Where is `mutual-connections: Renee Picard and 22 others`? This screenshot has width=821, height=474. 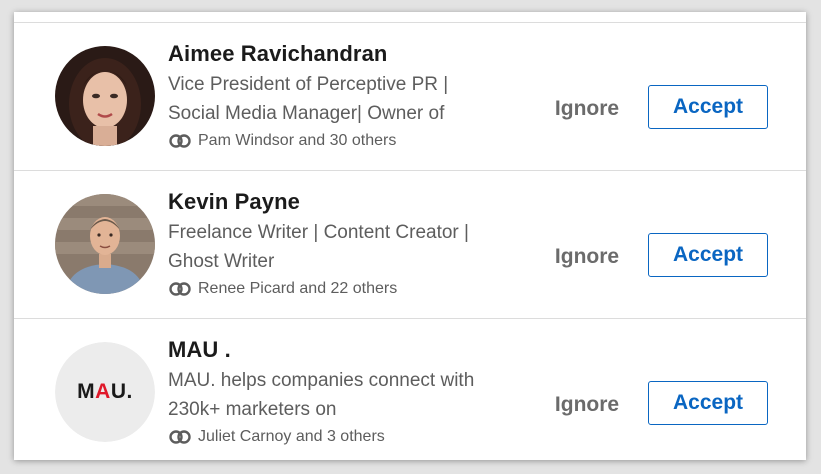 mutual-connections: Renee Picard and 22 others is located at coordinates (343, 289).